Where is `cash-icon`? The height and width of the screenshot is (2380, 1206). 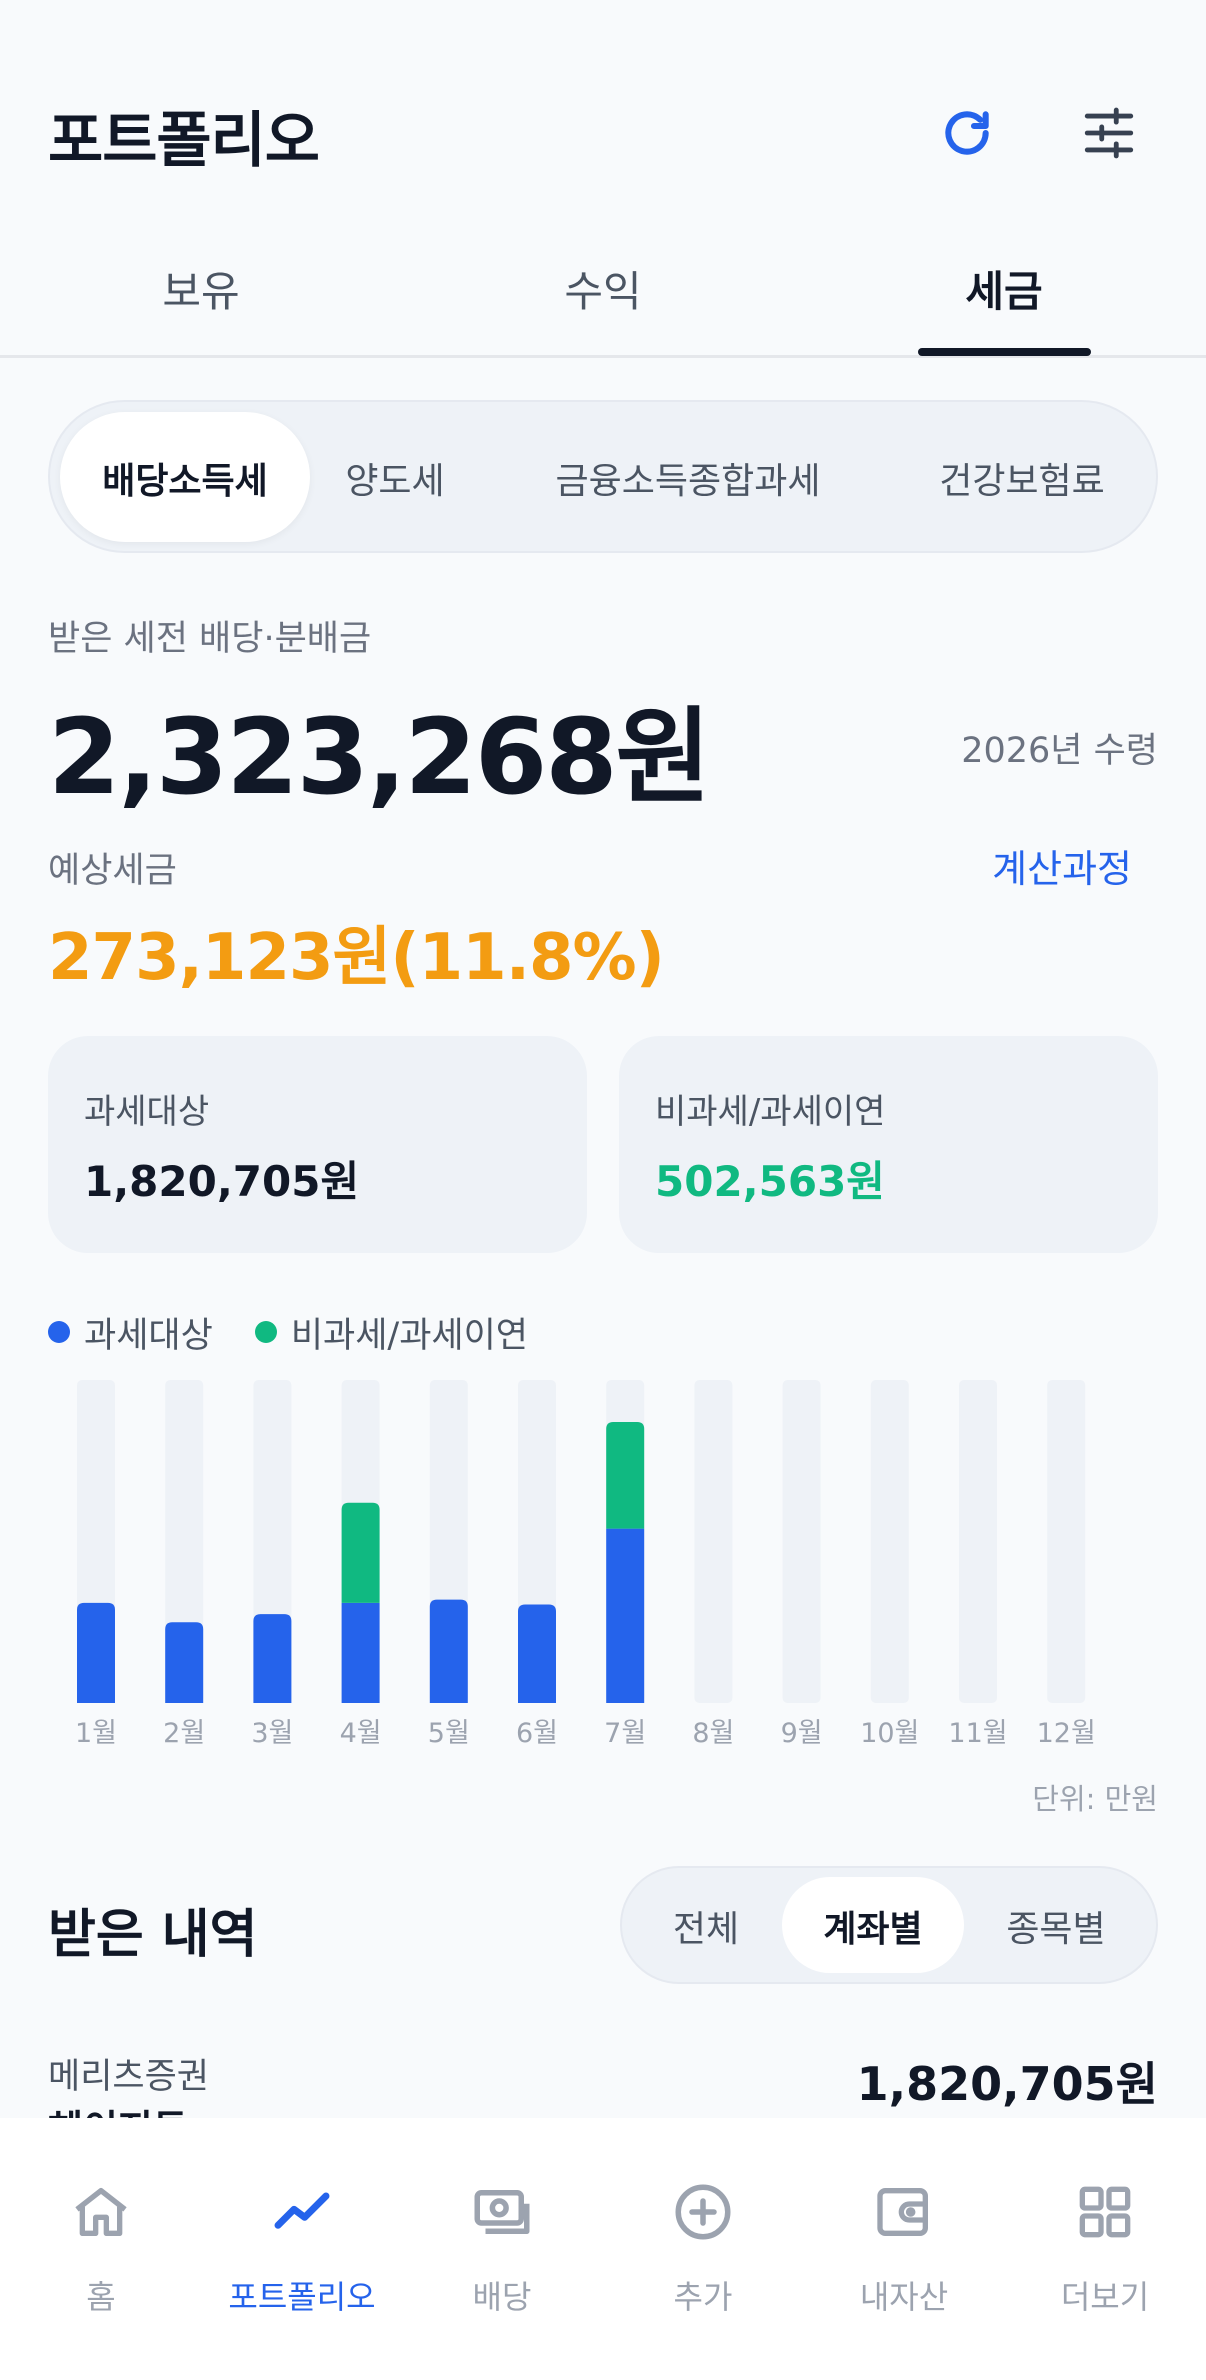
cash-icon is located at coordinates (502, 2212).